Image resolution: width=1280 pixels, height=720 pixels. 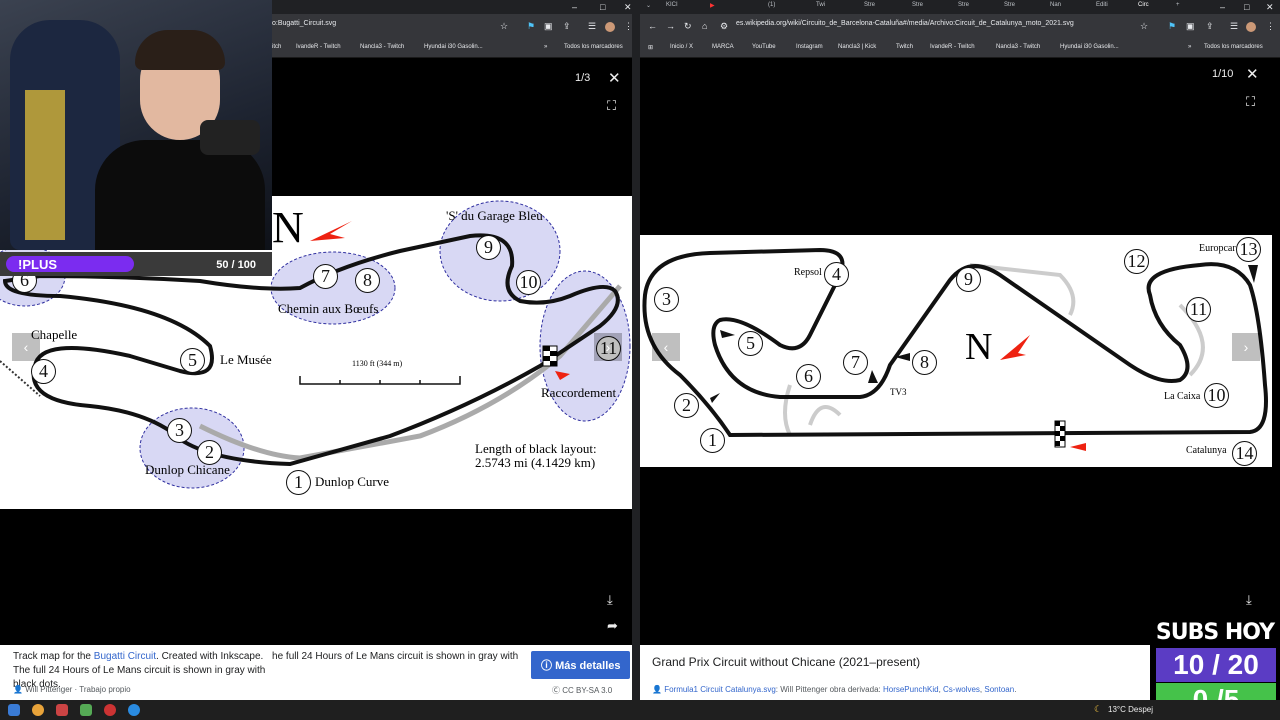 What do you see at coordinates (579, 392) in the screenshot?
I see `raccordement-label: Raccordement` at bounding box center [579, 392].